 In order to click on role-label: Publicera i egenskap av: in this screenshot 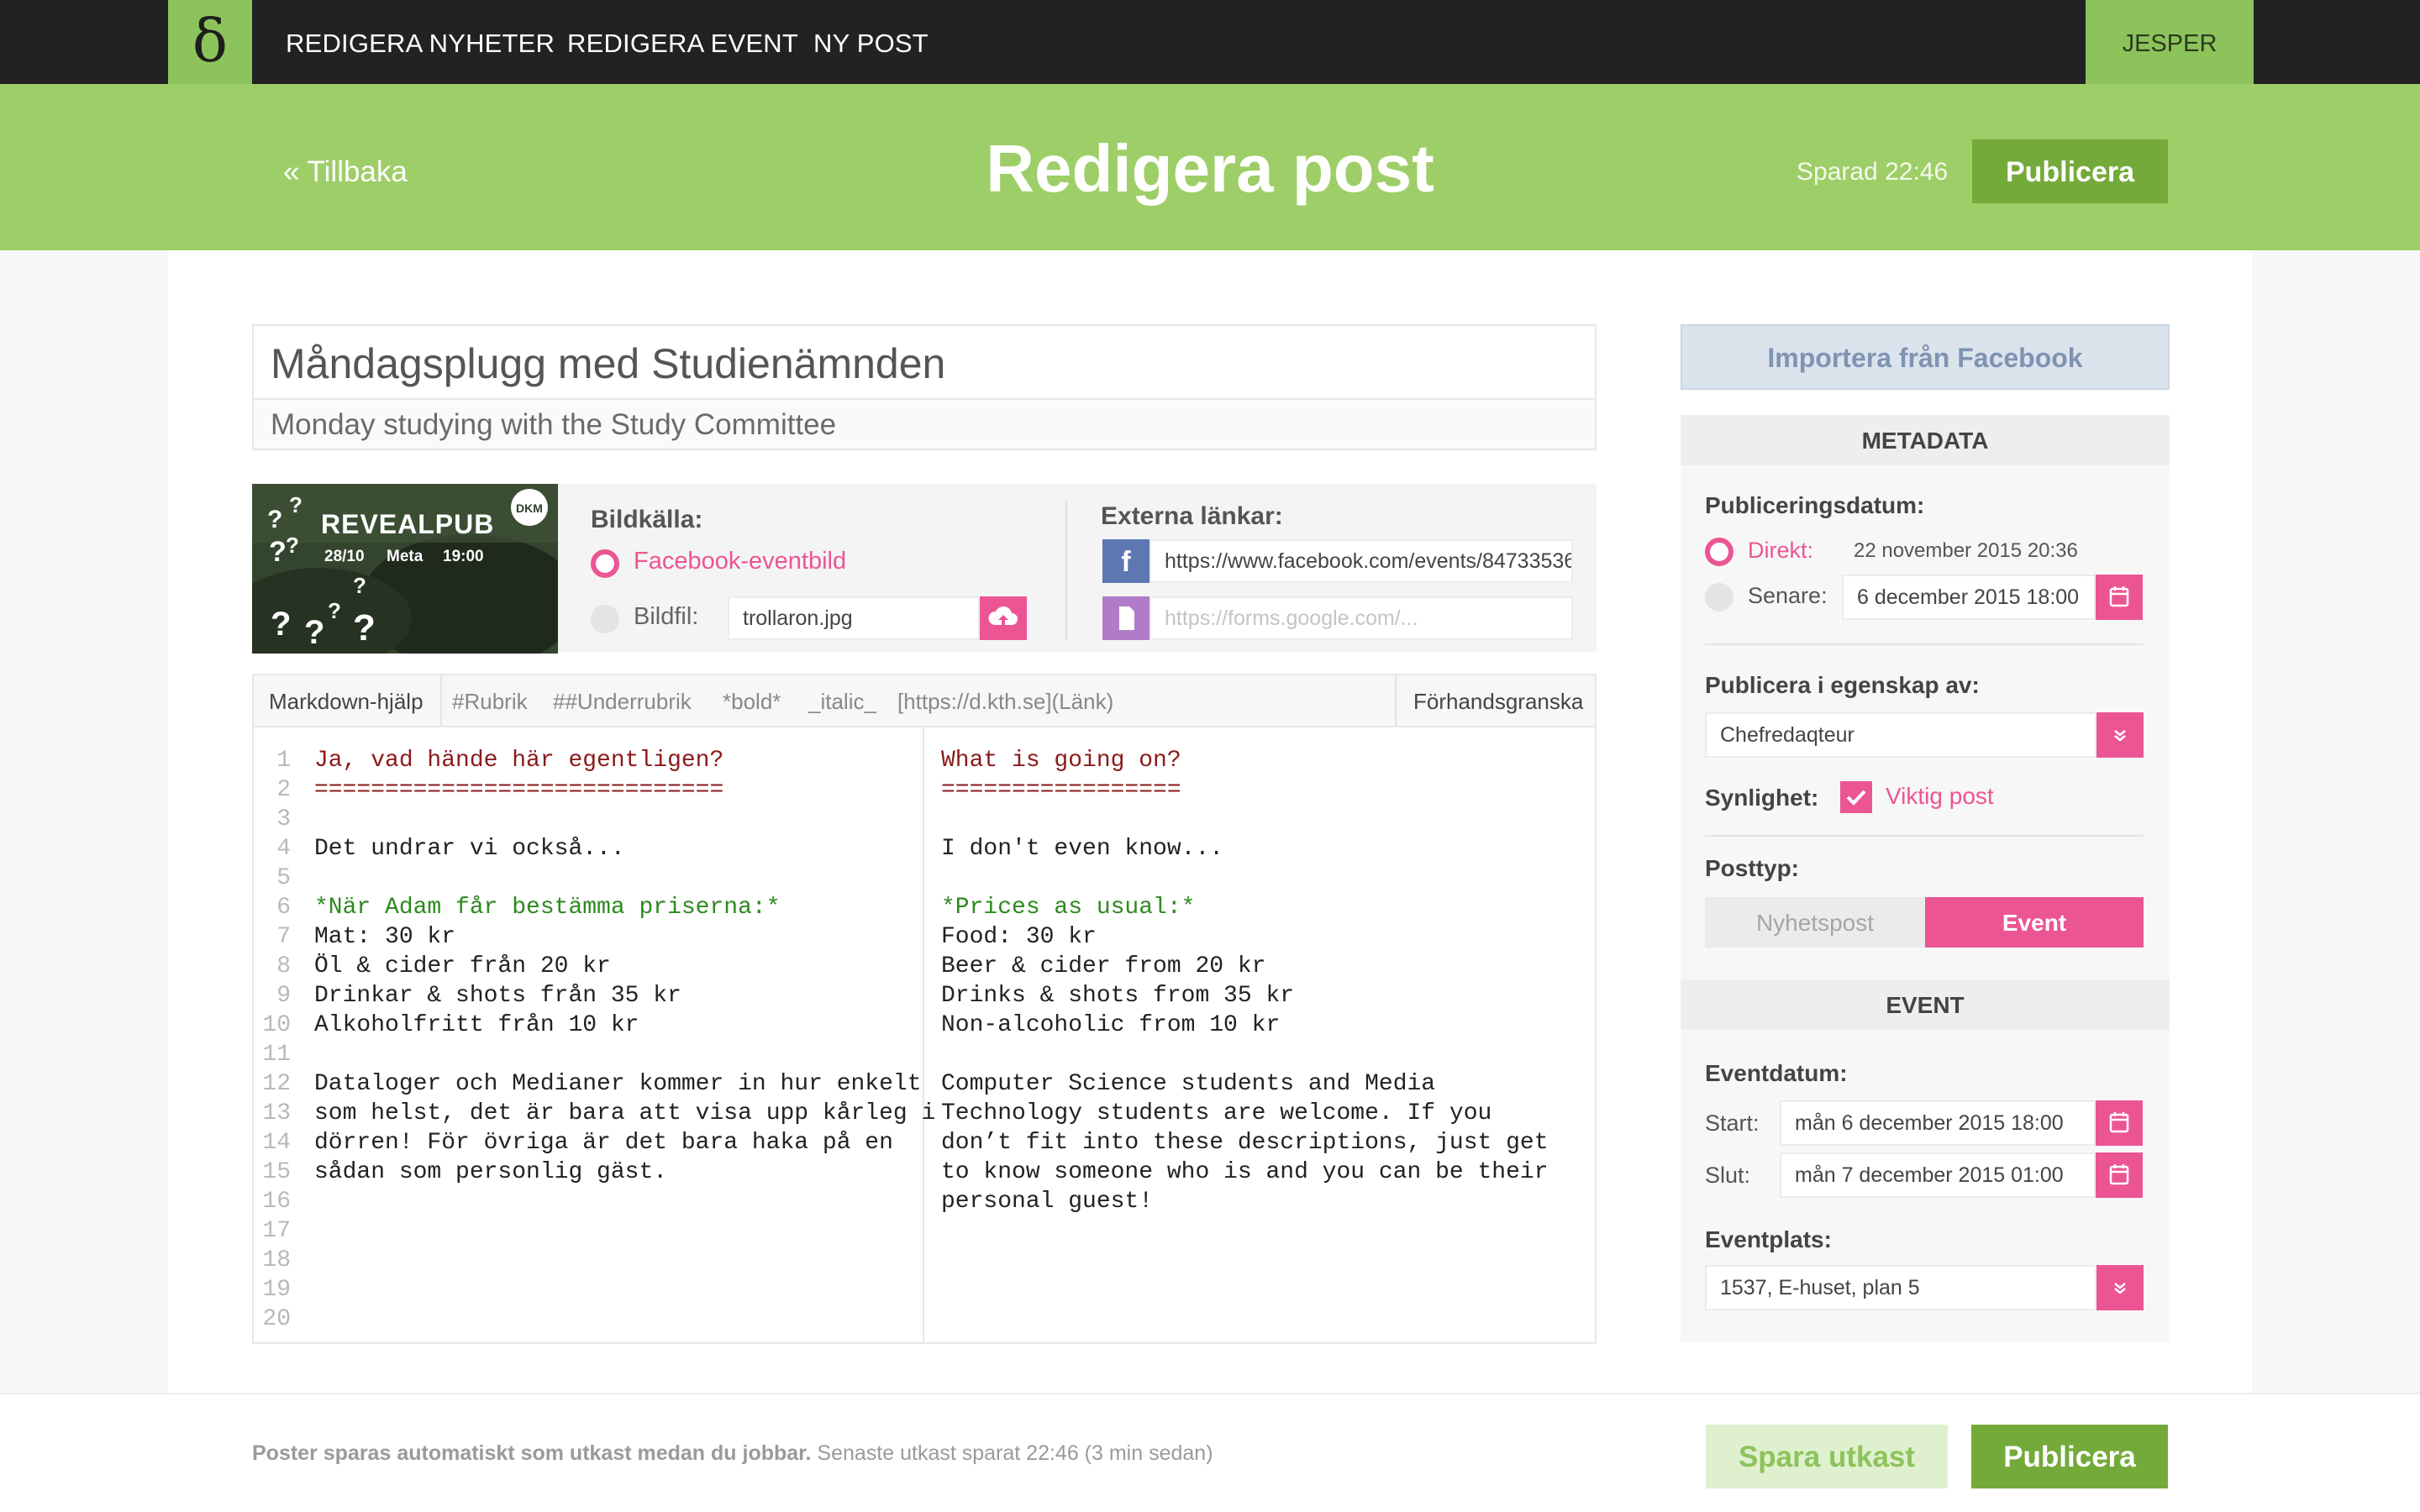, I will do `click(1843, 685)`.